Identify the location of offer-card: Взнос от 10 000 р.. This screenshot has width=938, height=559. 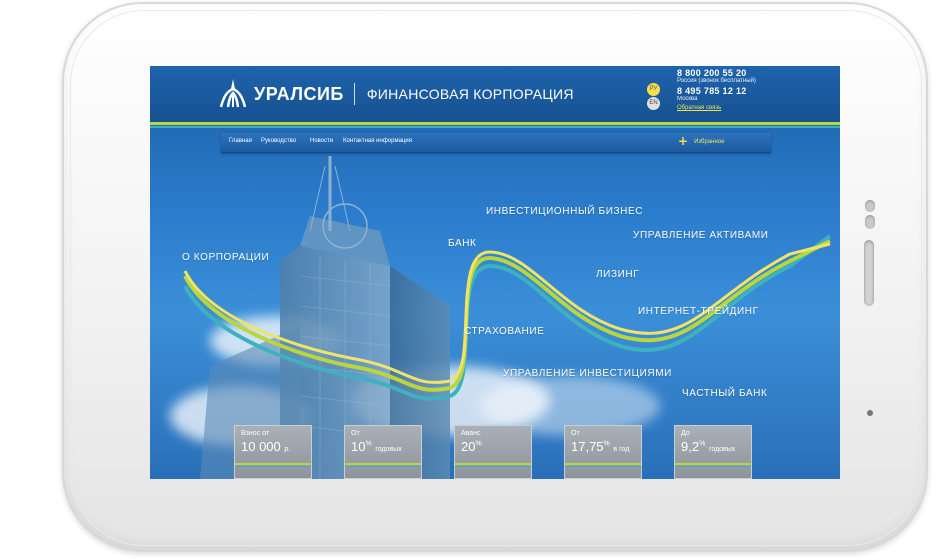
(273, 452).